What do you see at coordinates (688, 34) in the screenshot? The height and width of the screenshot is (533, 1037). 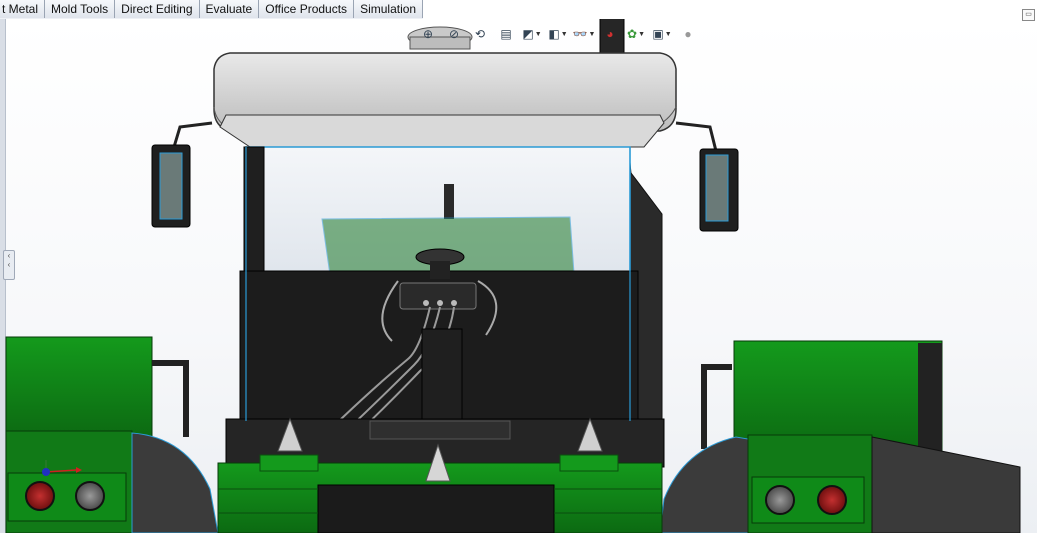 I see `display-toggle-icon: ●` at bounding box center [688, 34].